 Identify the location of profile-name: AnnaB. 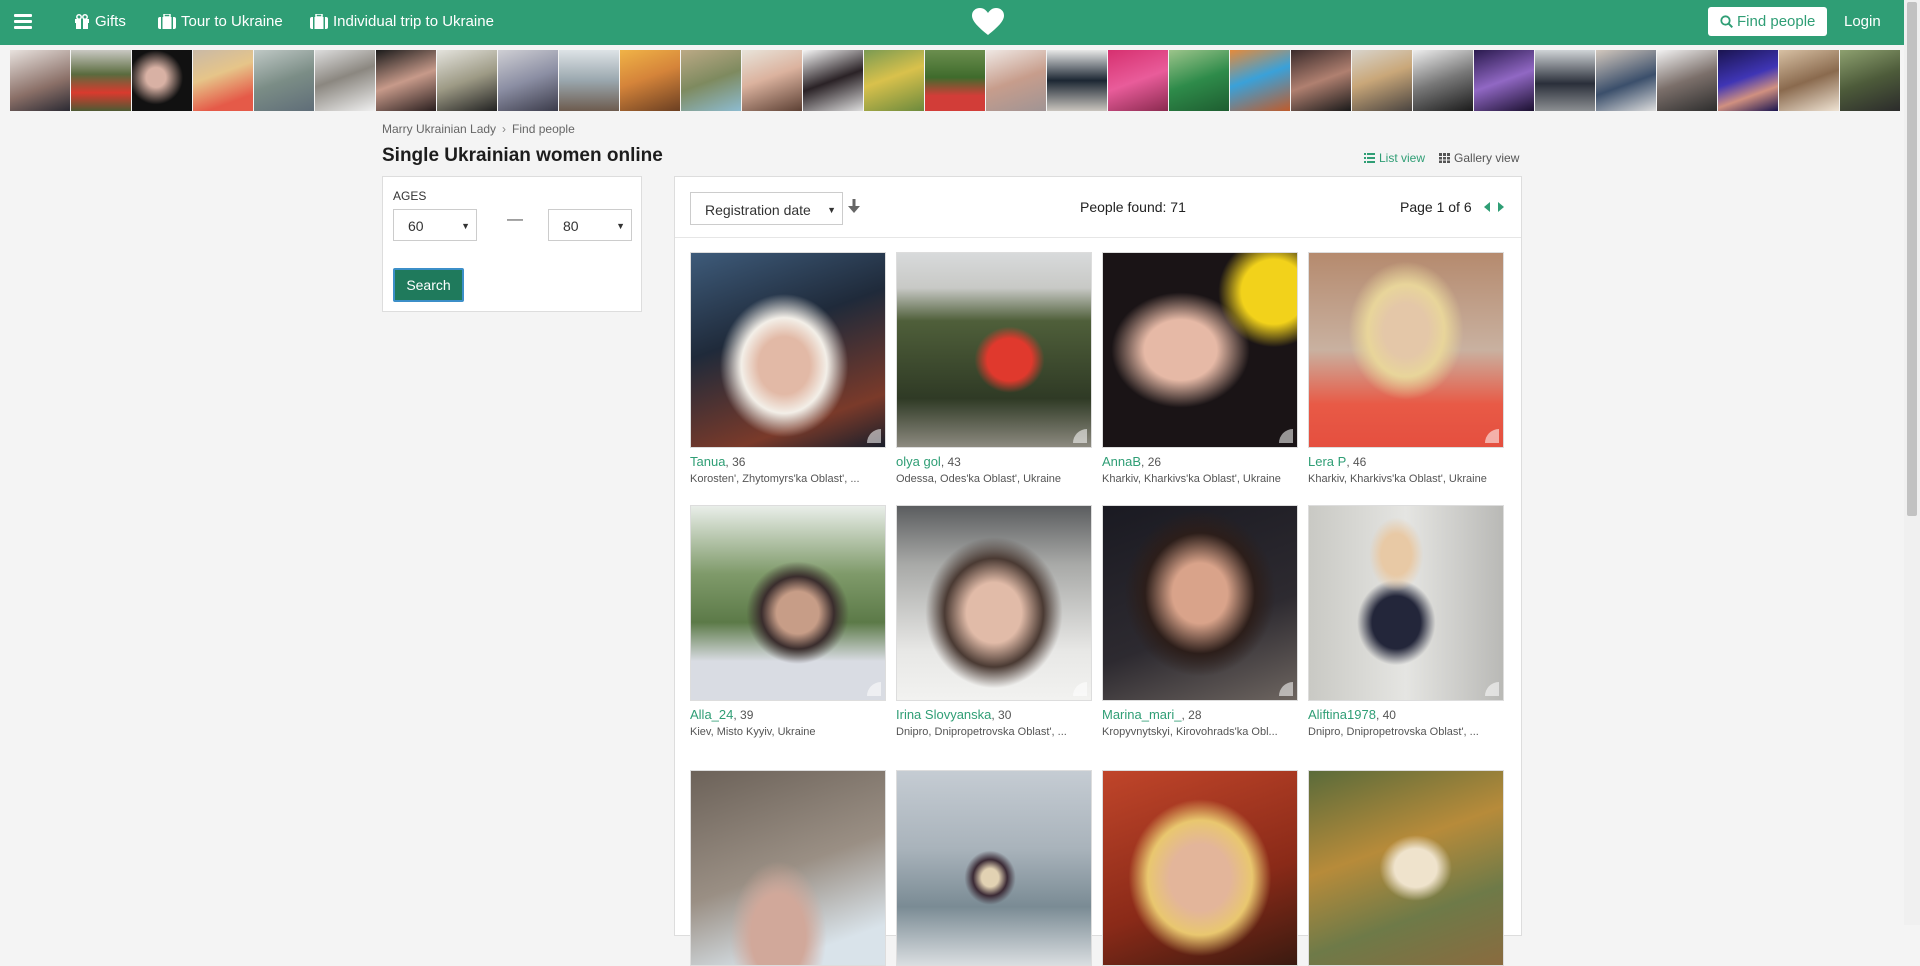
(1121, 461).